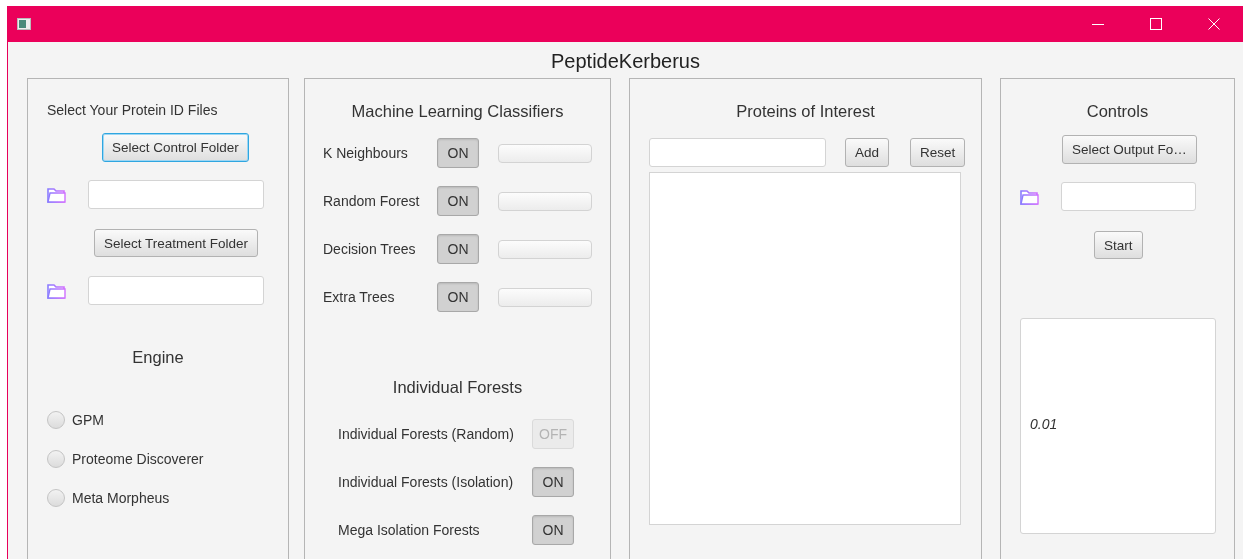  Describe the element at coordinates (426, 482) in the screenshot. I see `forest-label: Individual Forests (Isolation)` at that location.